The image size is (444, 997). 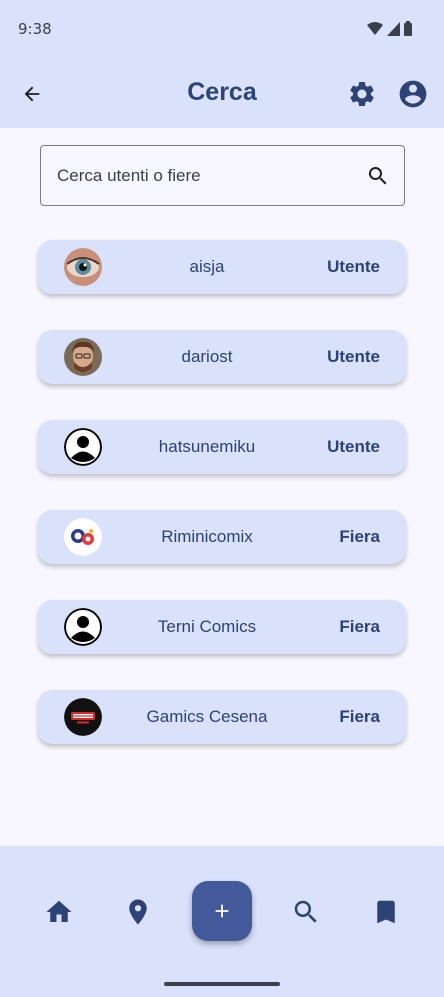 What do you see at coordinates (207, 626) in the screenshot?
I see `result-name: Terni Comics` at bounding box center [207, 626].